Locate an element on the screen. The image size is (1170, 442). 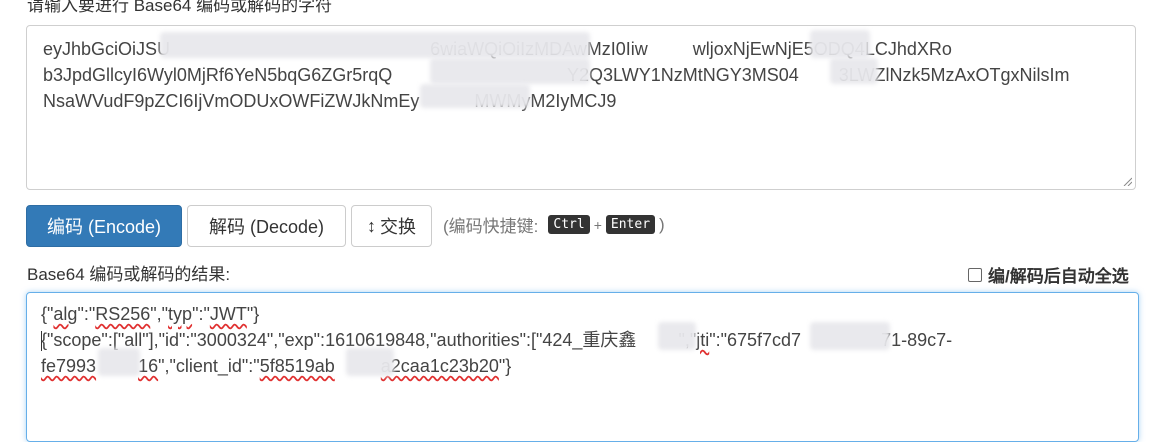
hint-plus: + is located at coordinates (597, 224).